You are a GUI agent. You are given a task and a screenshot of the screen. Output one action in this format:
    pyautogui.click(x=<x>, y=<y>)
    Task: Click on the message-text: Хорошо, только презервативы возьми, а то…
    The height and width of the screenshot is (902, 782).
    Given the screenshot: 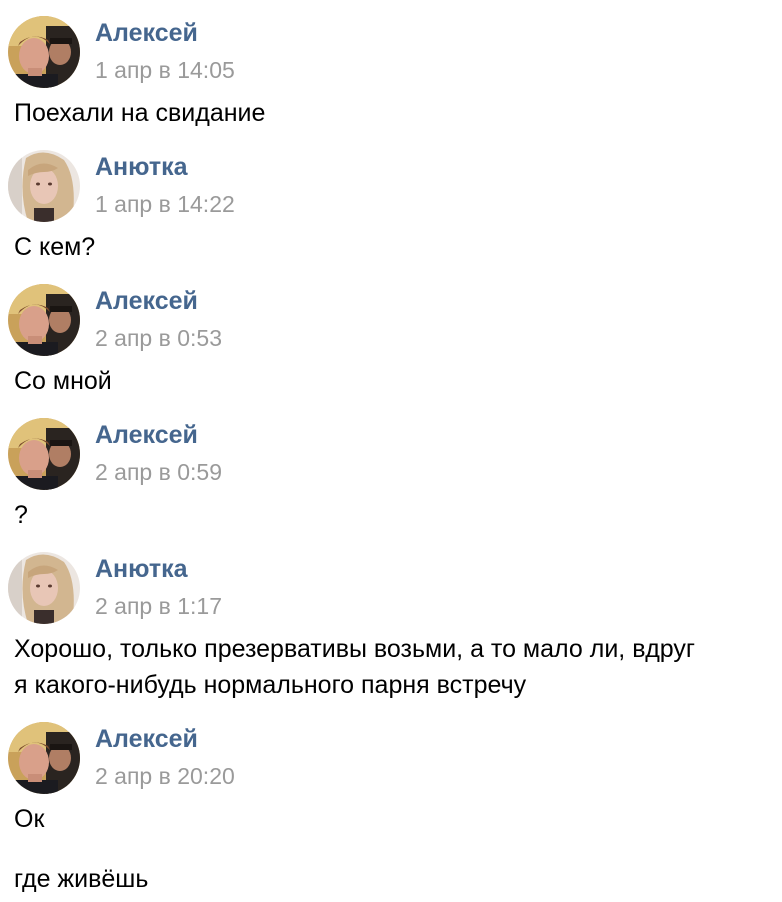 What is the action you would take?
    pyautogui.click(x=355, y=649)
    